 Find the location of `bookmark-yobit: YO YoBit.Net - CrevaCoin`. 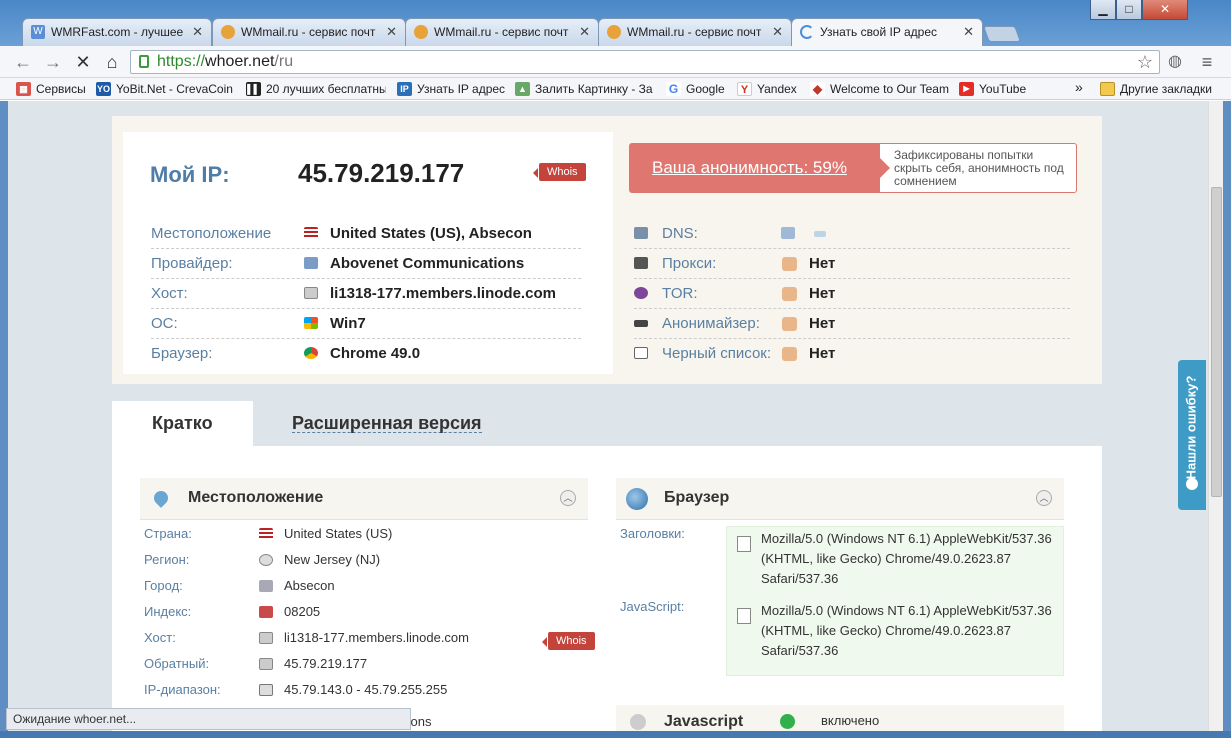

bookmark-yobit: YO YoBit.Net - CrevaCoin is located at coordinates (166, 89).